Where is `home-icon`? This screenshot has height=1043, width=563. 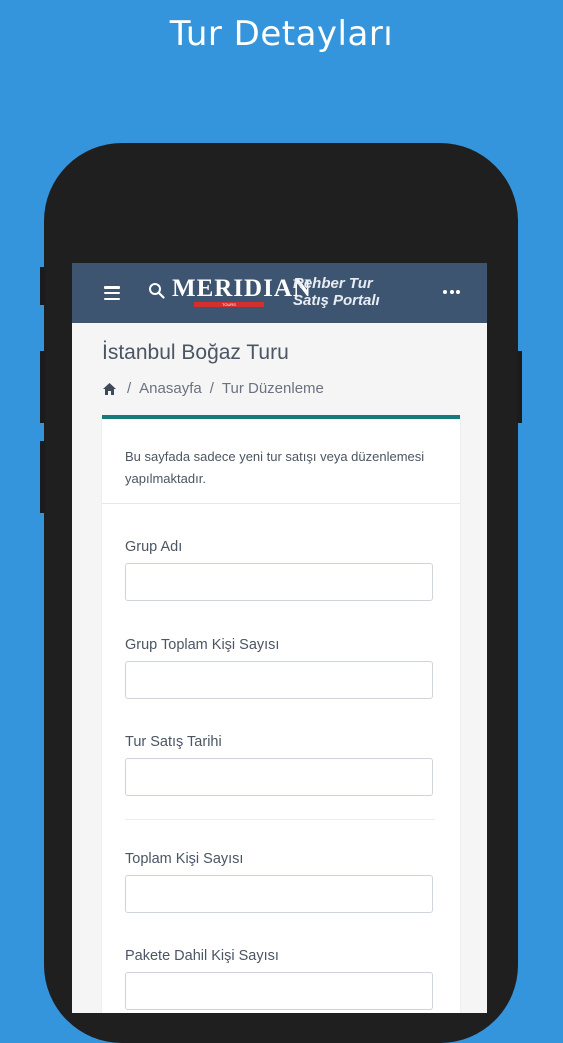 home-icon is located at coordinates (109, 389).